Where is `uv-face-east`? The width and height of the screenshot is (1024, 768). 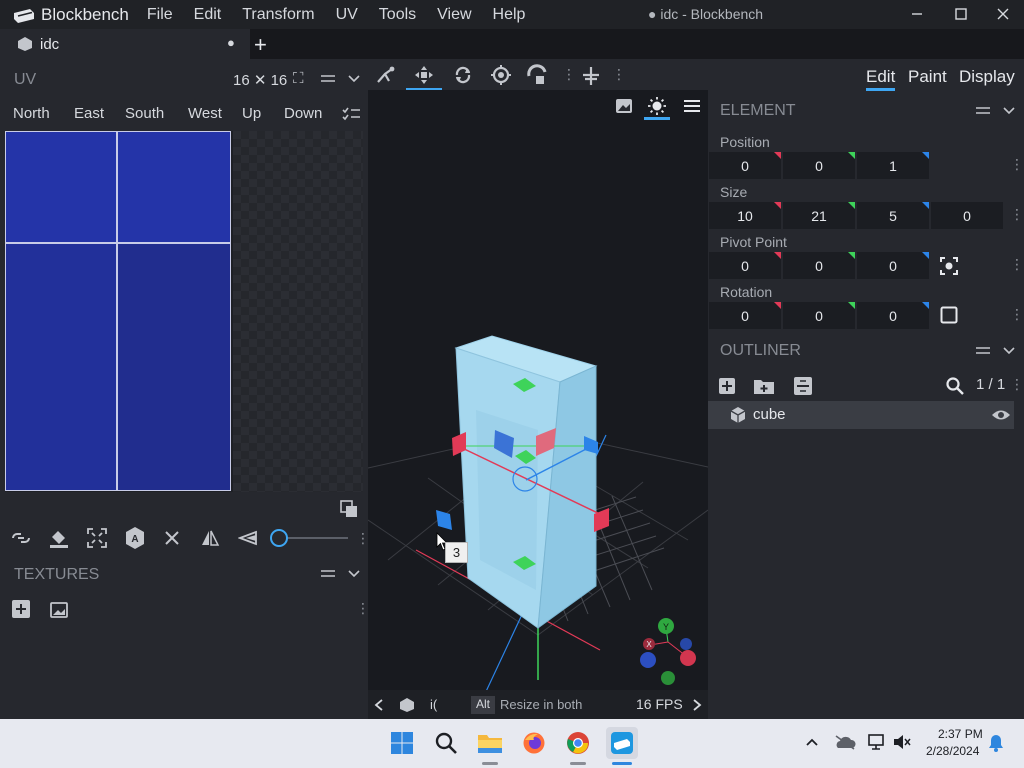 uv-face-east is located at coordinates (174, 188).